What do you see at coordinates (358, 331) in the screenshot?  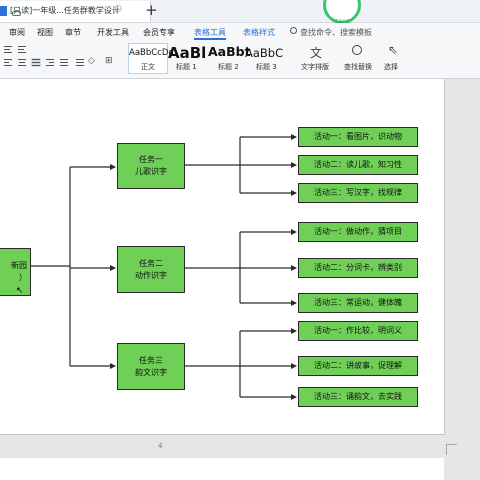 I see `activity-node-3-1: 活动一：作比较，明词义` at bounding box center [358, 331].